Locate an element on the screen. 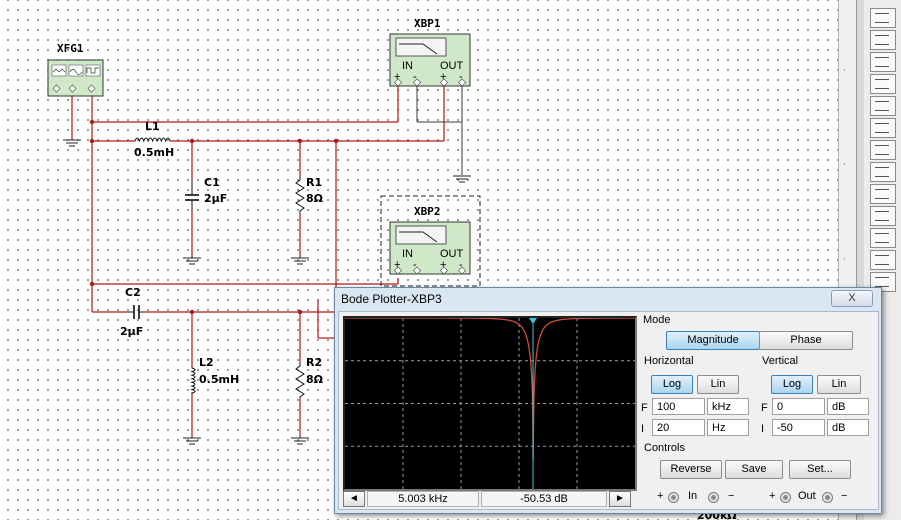 This screenshot has width=901, height=520. xbp2-in-label: IN is located at coordinates (407, 254).